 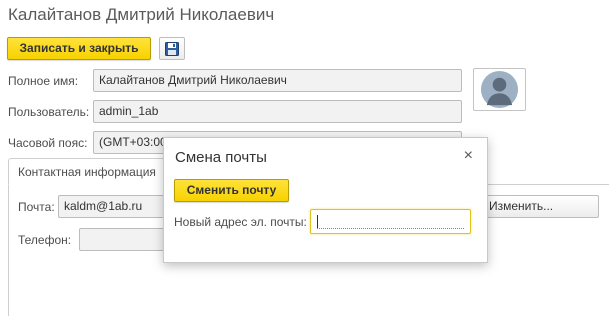 I want to click on avatar, so click(x=499, y=89).